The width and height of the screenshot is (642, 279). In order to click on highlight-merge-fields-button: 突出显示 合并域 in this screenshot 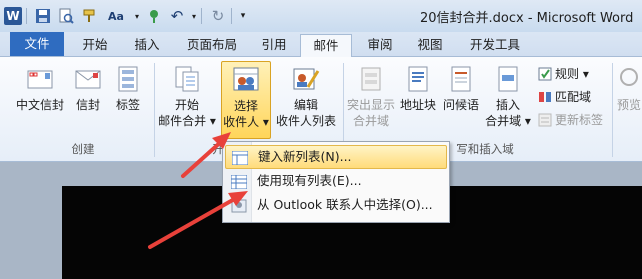, I will do `click(371, 97)`.